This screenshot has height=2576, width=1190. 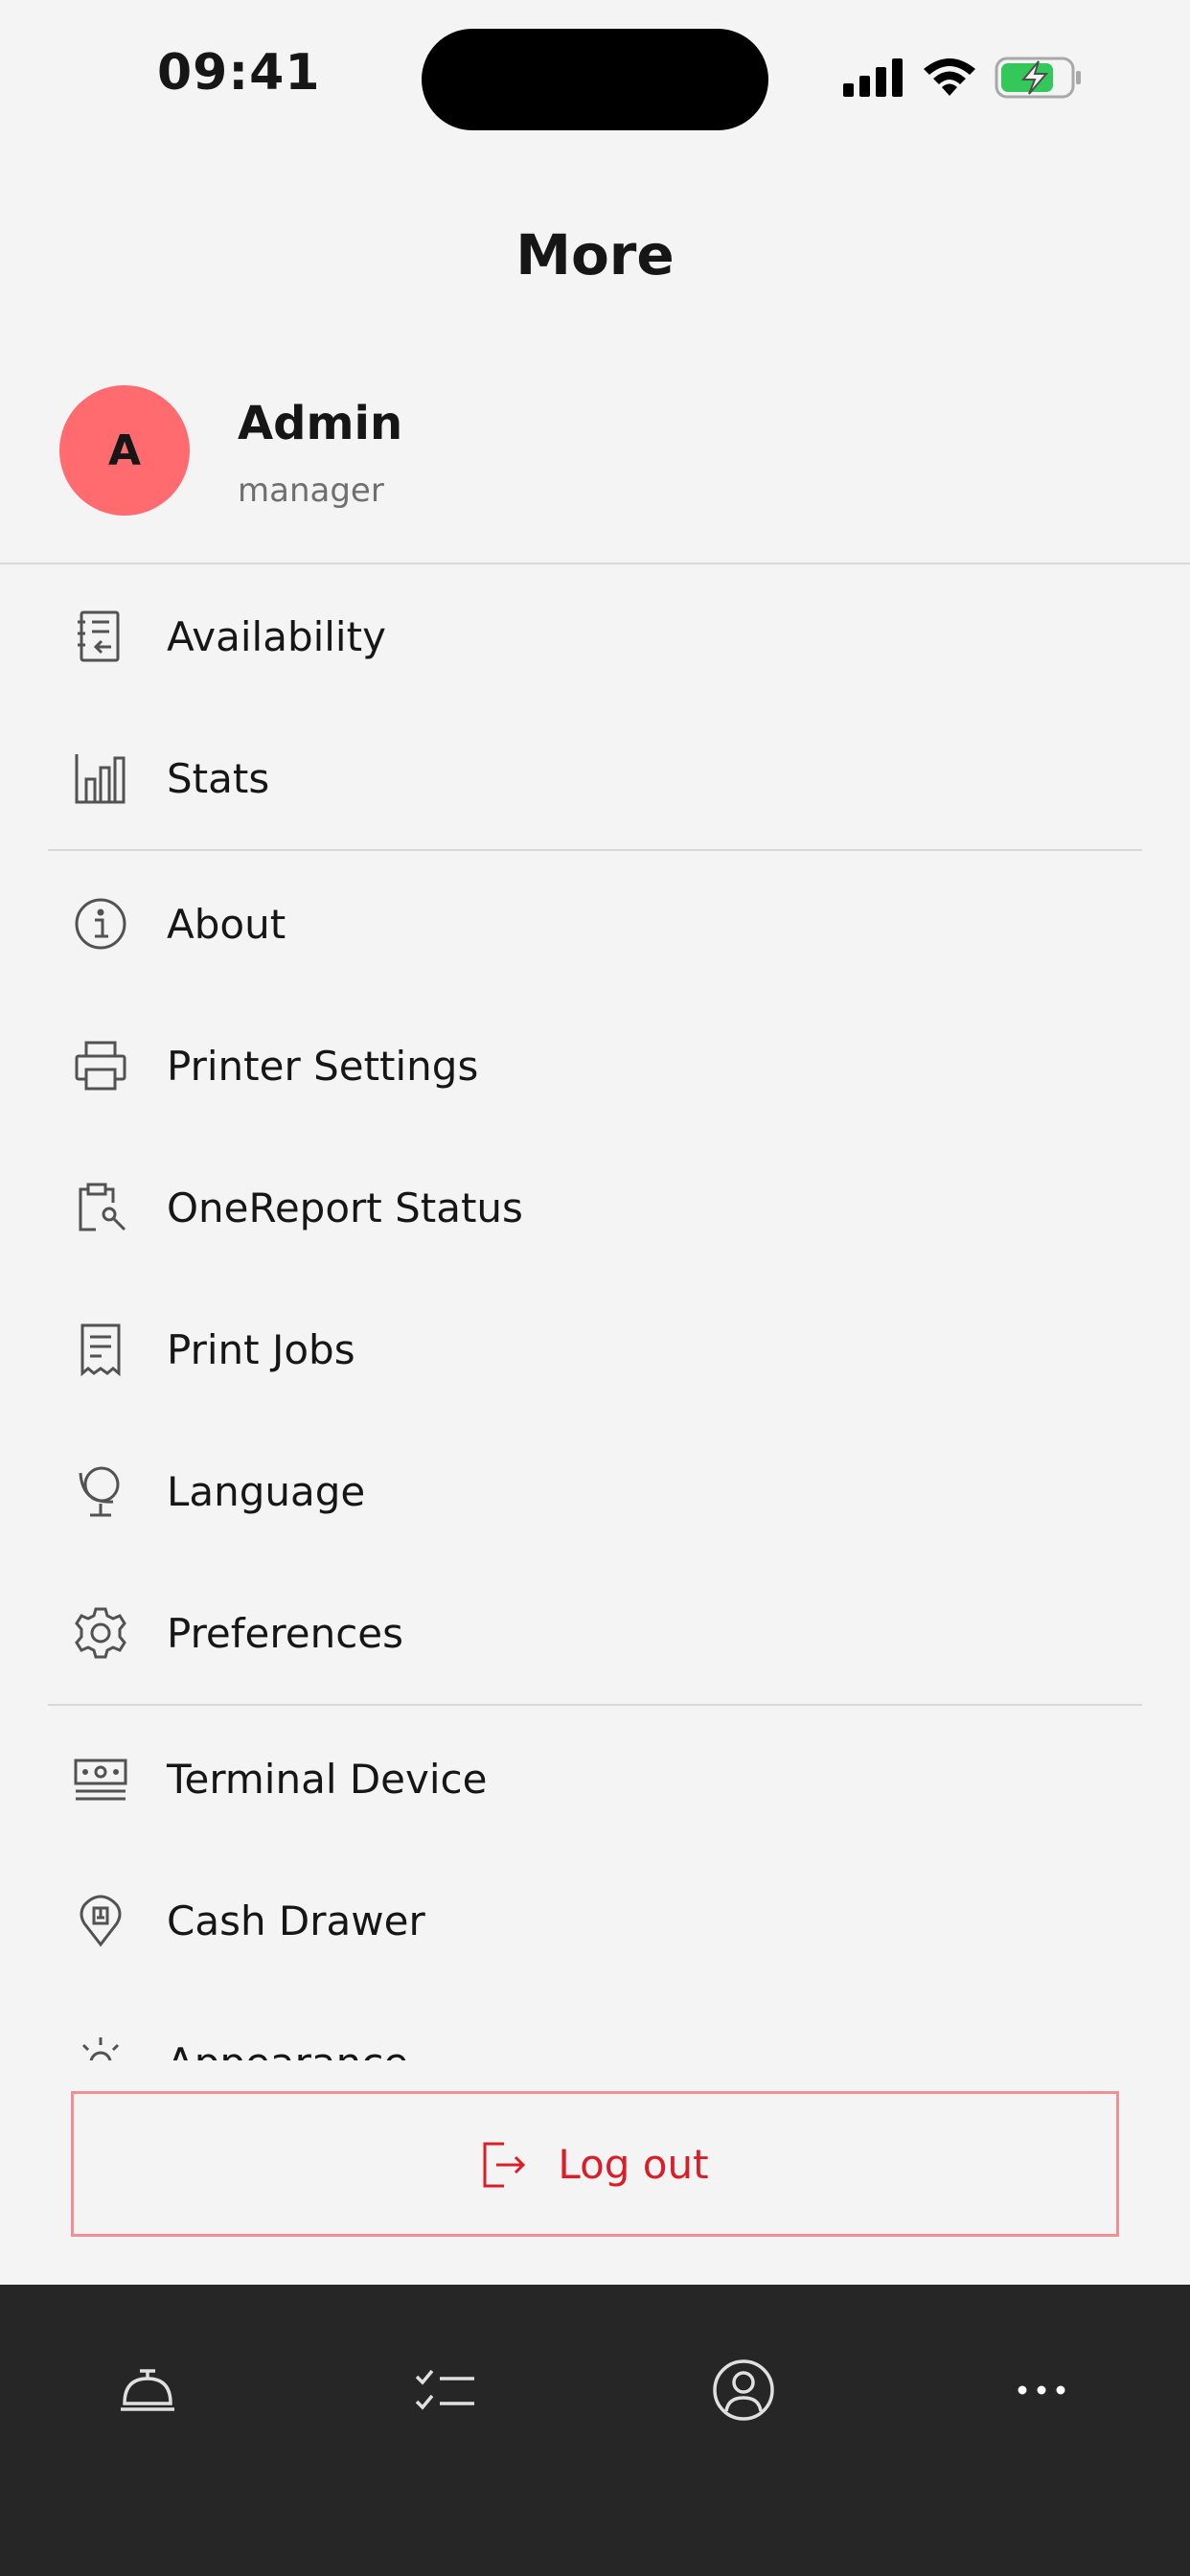 I want to click on menu-item-terminal-device: Terminal Device, so click(x=595, y=1779).